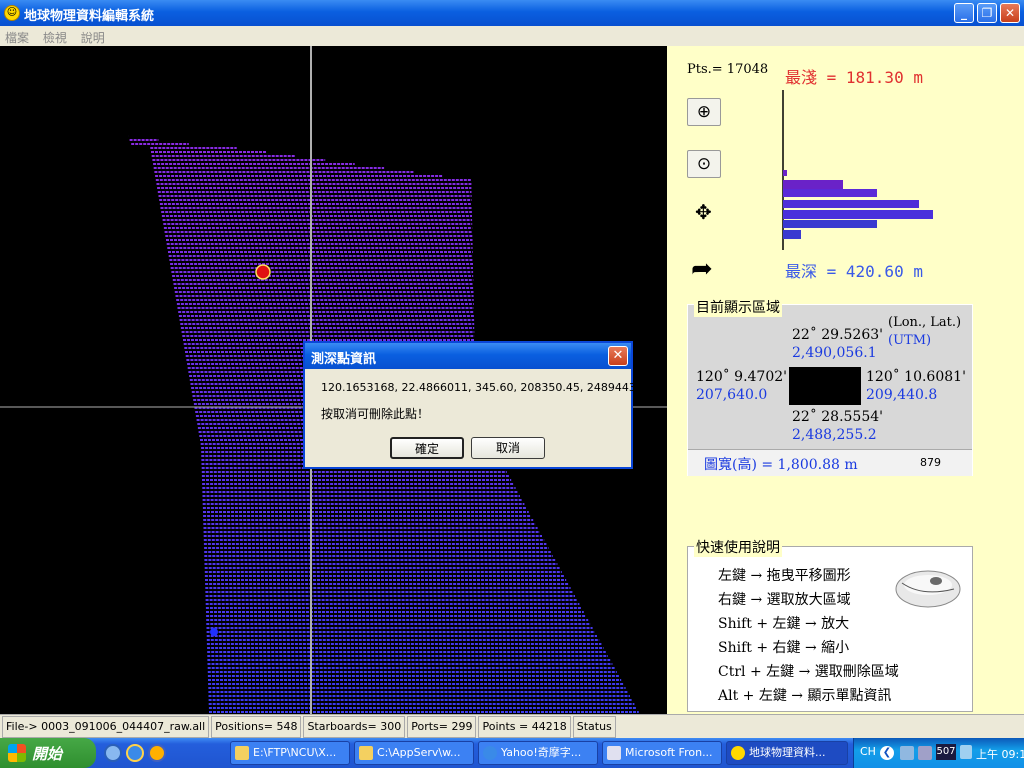 The height and width of the screenshot is (768, 1024). I want to click on cancel-button: 取消, so click(508, 448).